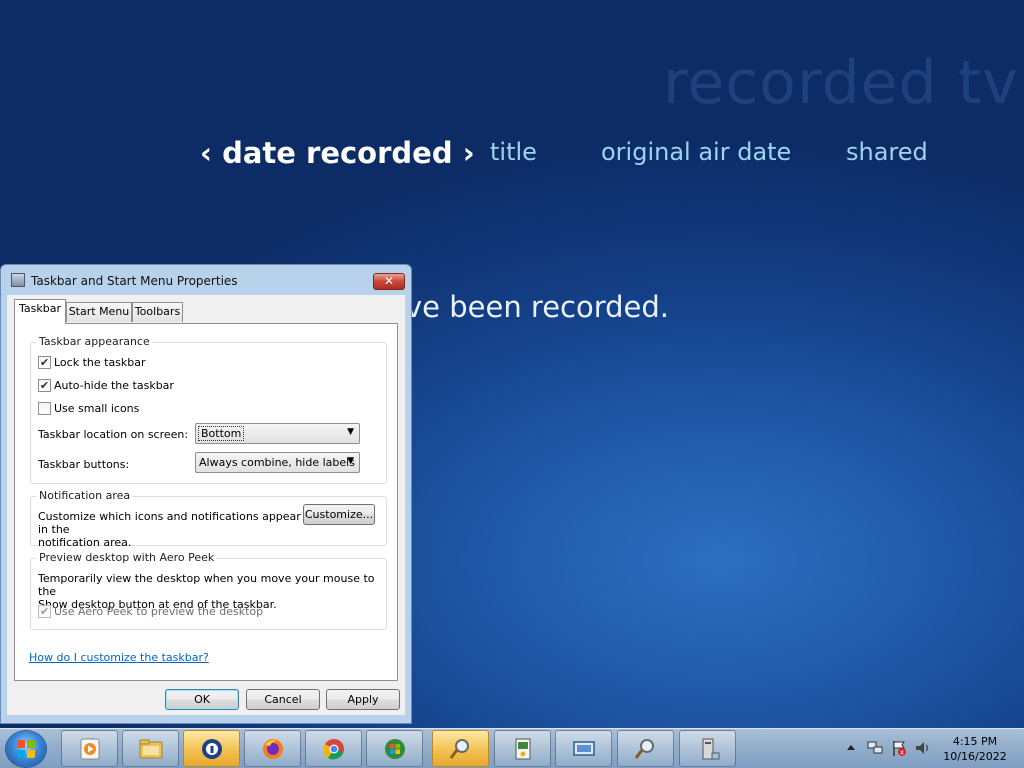  I want to click on nav-next-arrow: ›, so click(469, 153).